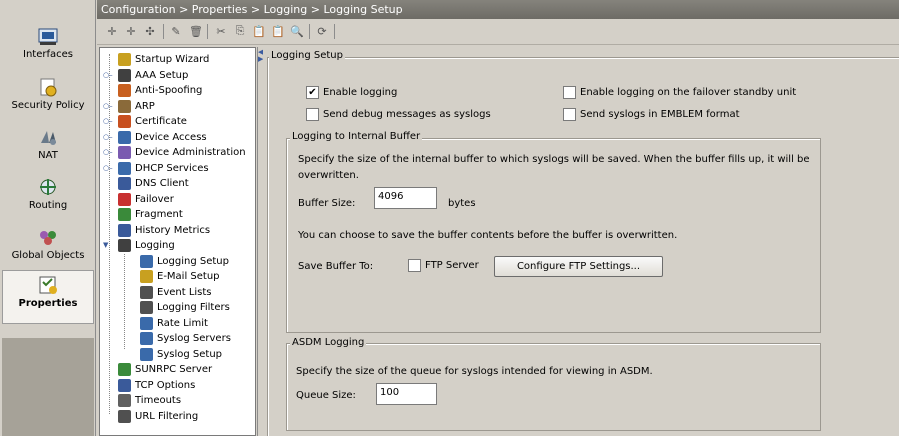 The width and height of the screenshot is (899, 436). Describe the element at coordinates (297, 31) in the screenshot. I see `find-icon: 🔍` at that location.